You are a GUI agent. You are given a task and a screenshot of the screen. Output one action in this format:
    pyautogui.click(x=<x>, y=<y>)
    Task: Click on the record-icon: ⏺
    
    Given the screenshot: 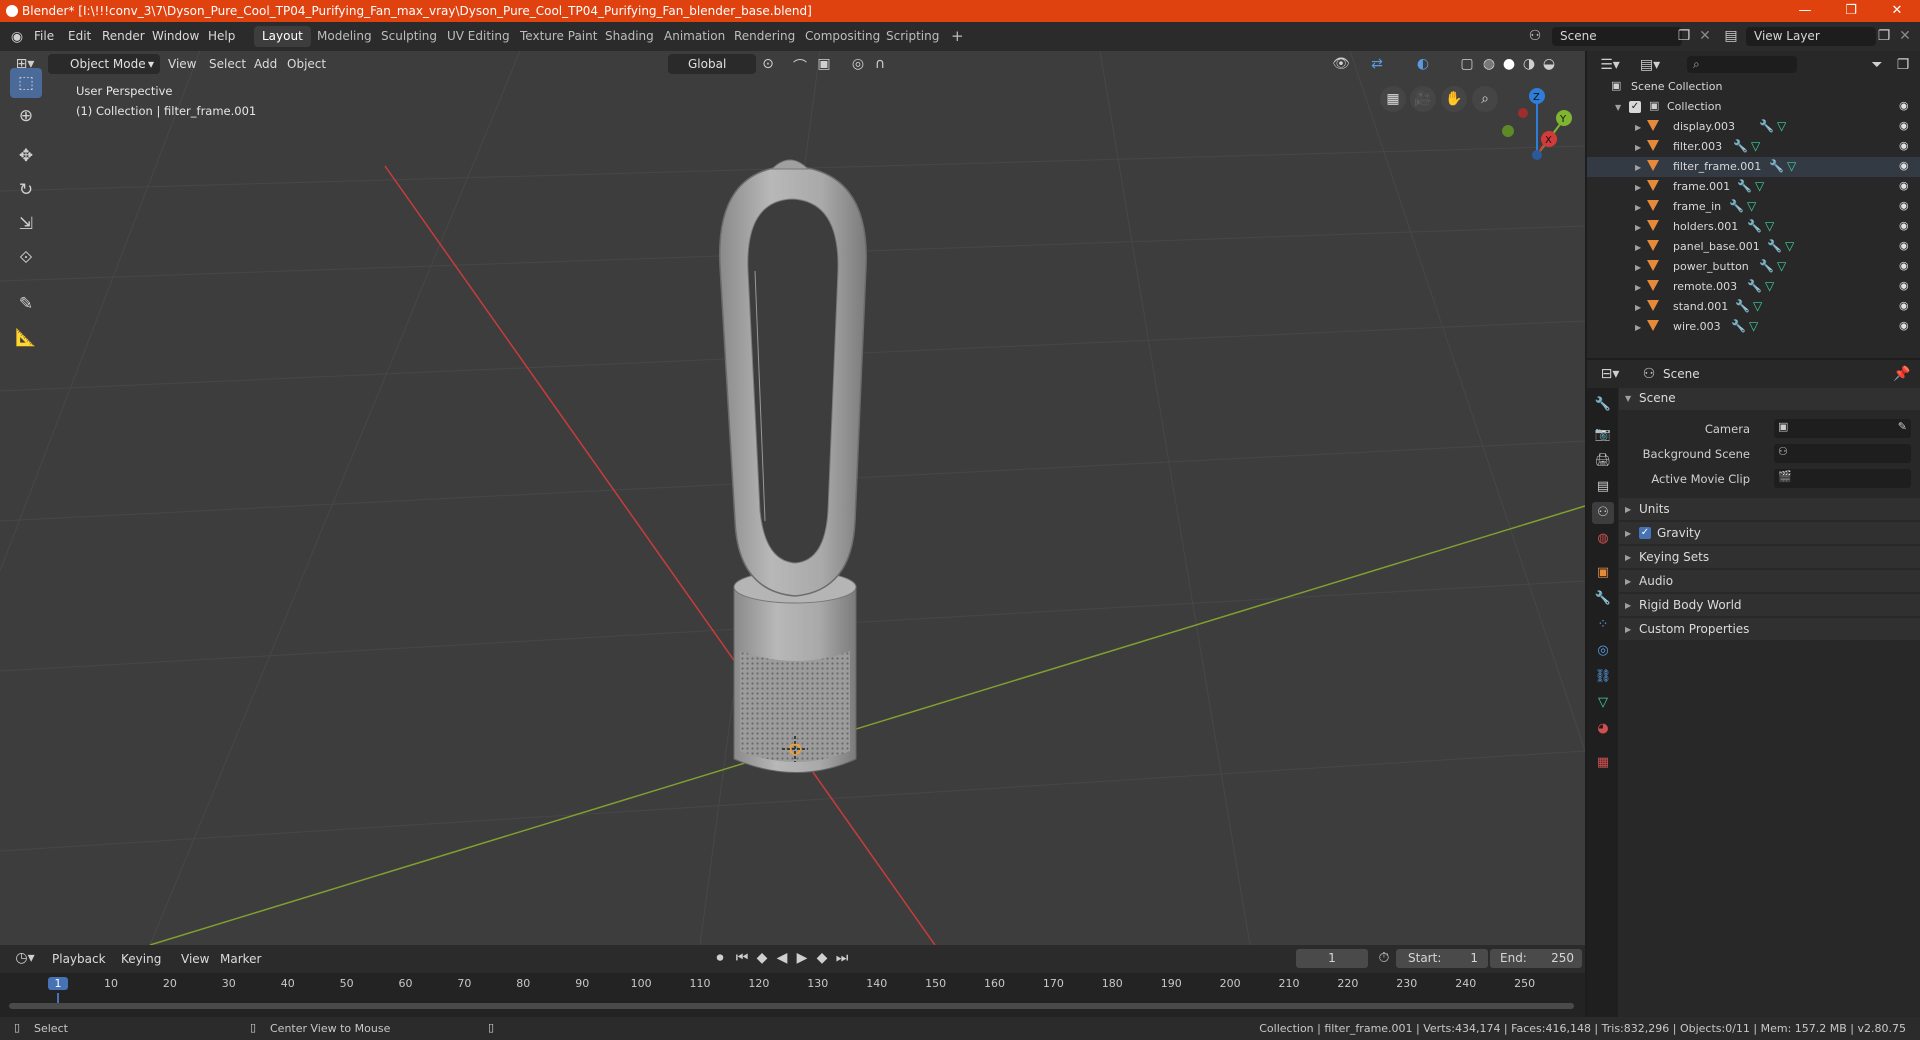 What is the action you would take?
    pyautogui.click(x=720, y=958)
    